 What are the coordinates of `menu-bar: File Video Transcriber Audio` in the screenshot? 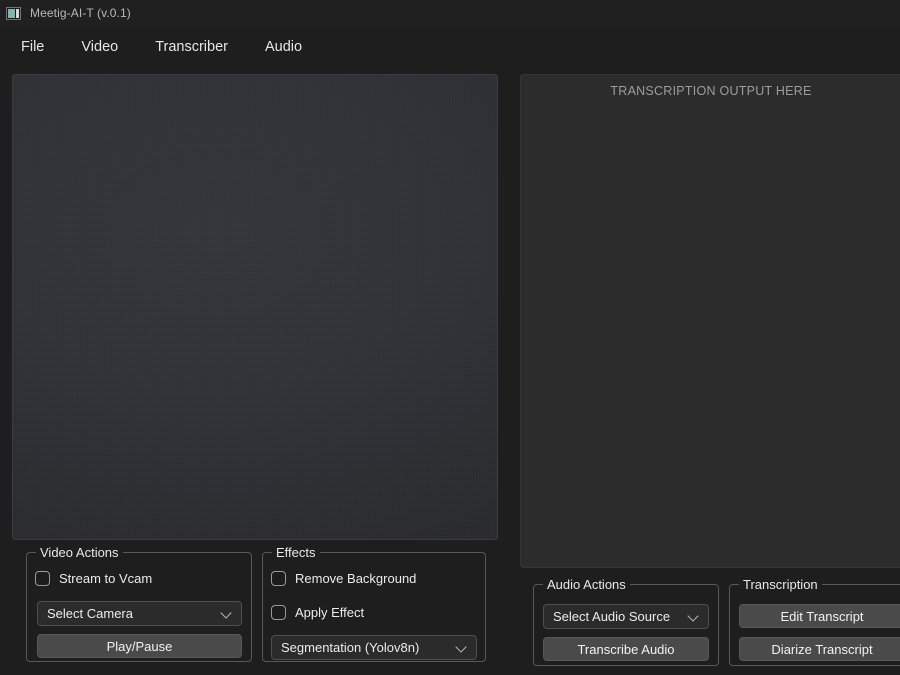 It's located at (450, 46).